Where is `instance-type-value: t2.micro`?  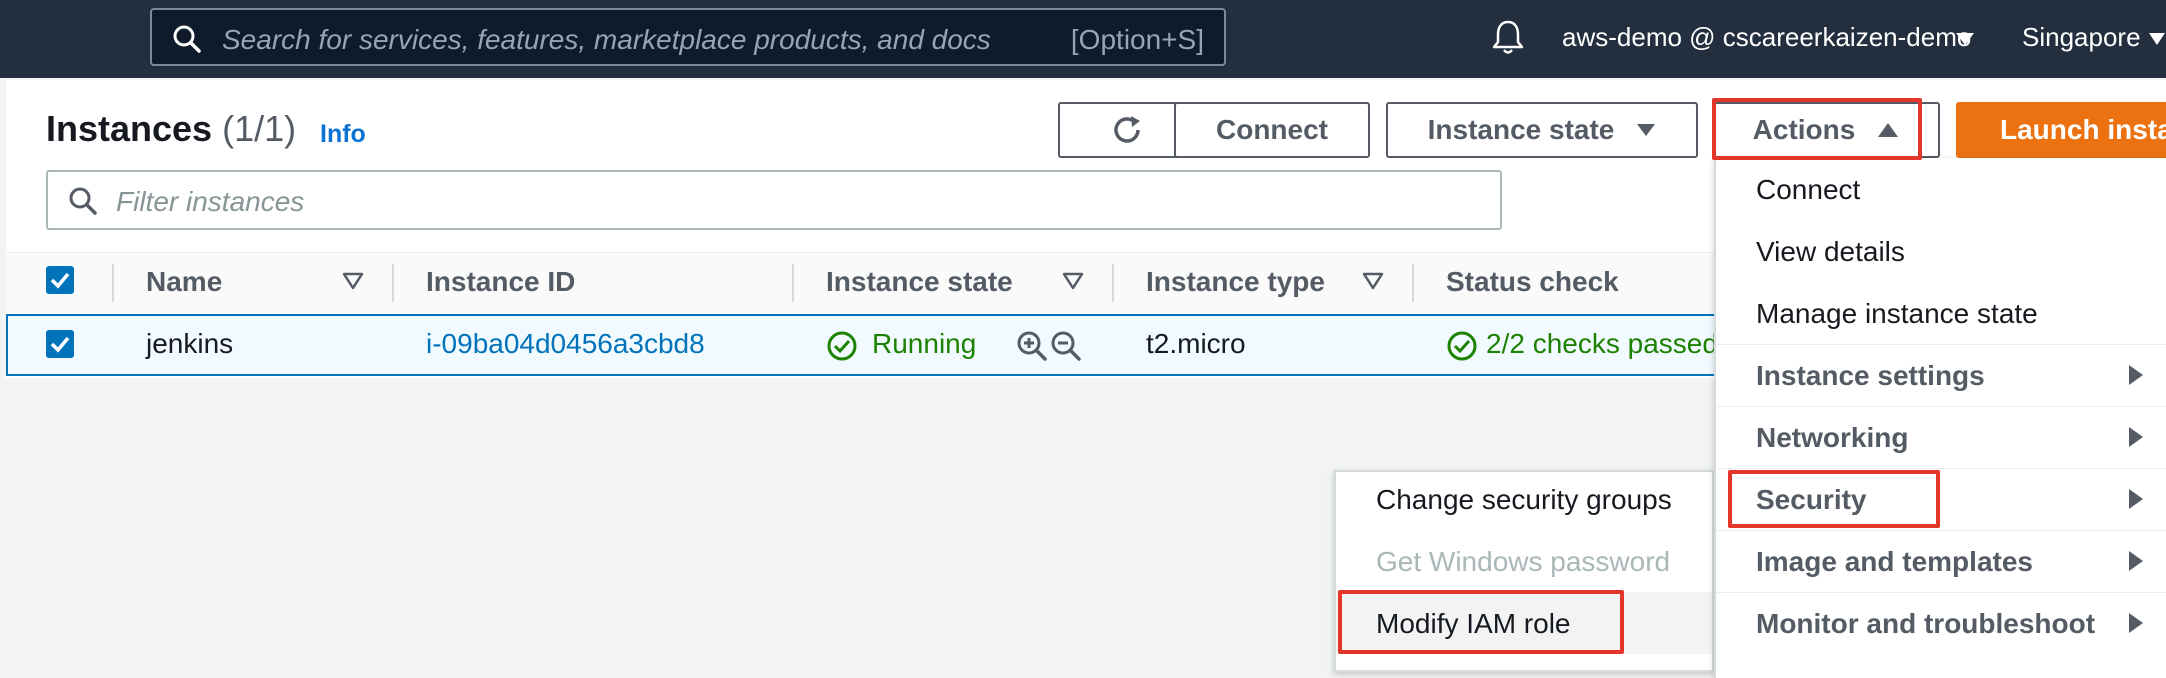
instance-type-value: t2.micro is located at coordinates (1196, 343).